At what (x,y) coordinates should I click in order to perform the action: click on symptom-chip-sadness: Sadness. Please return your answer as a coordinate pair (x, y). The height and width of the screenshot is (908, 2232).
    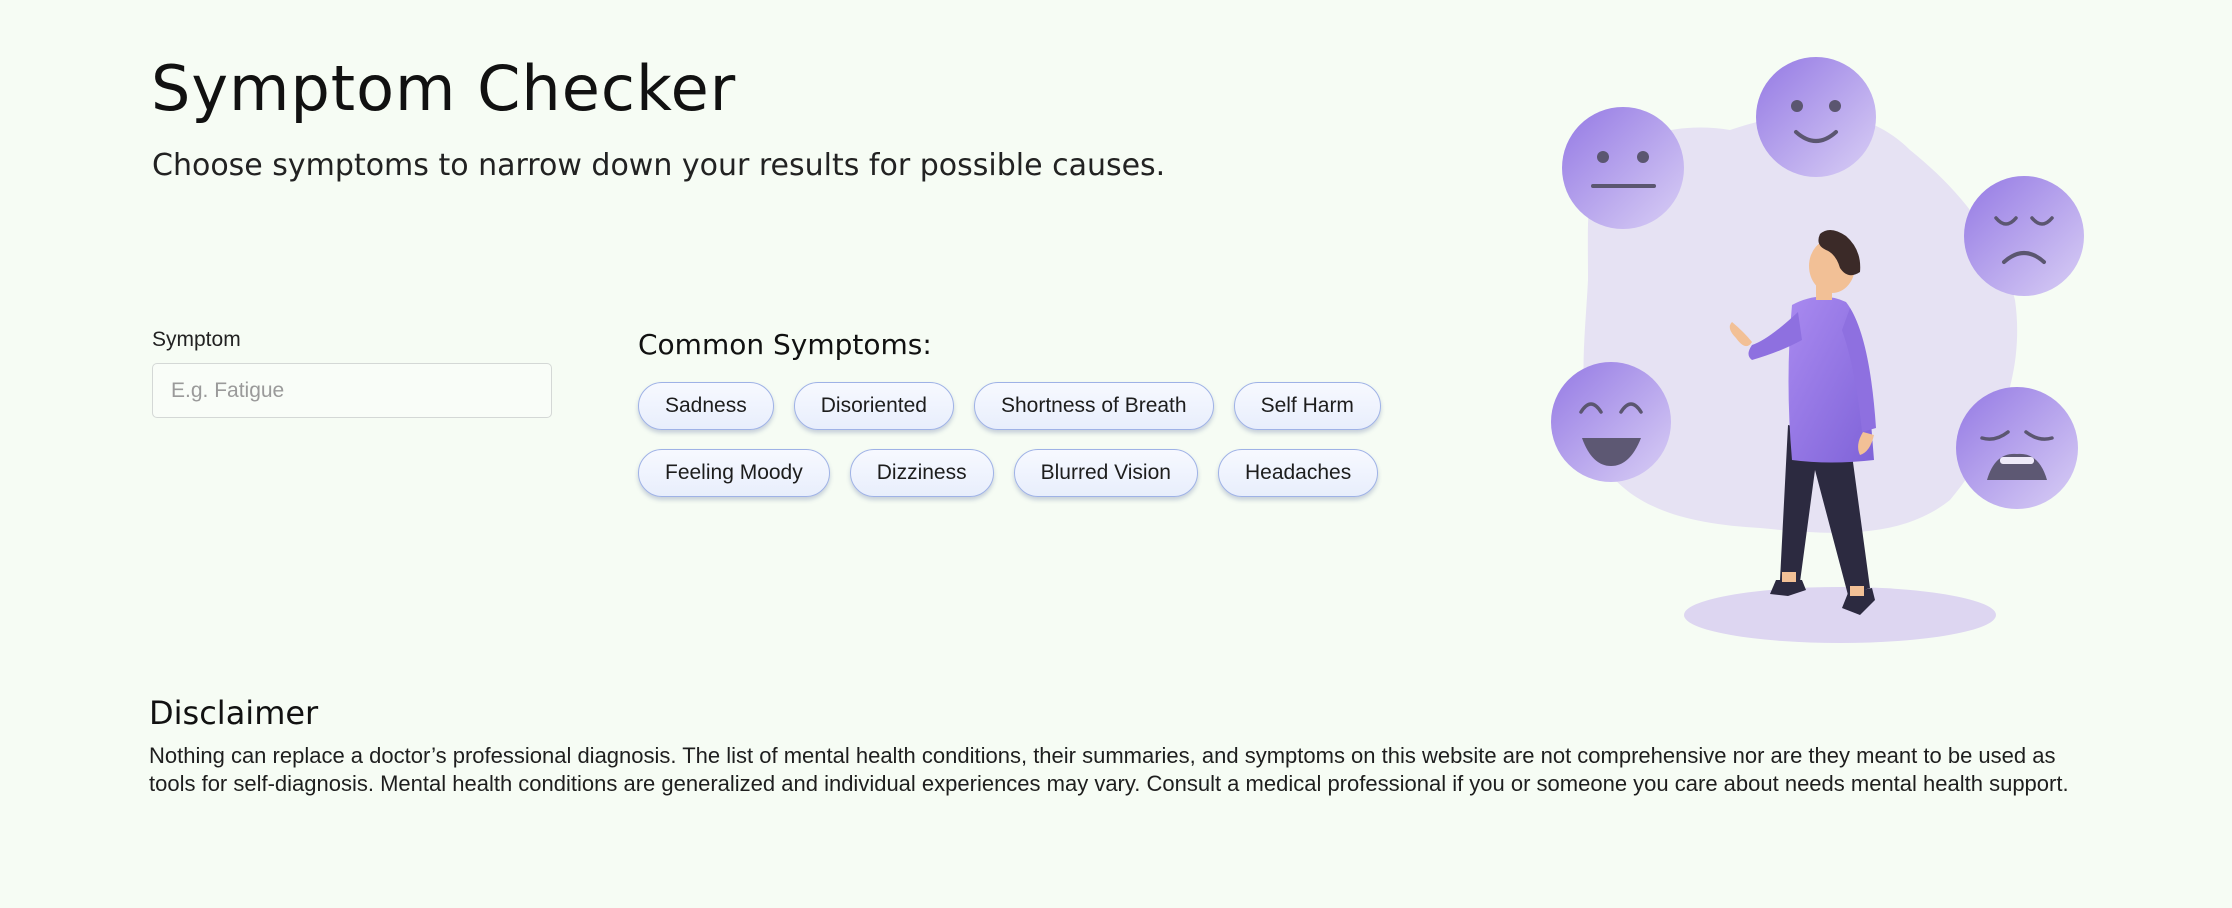
    Looking at the image, I should click on (706, 406).